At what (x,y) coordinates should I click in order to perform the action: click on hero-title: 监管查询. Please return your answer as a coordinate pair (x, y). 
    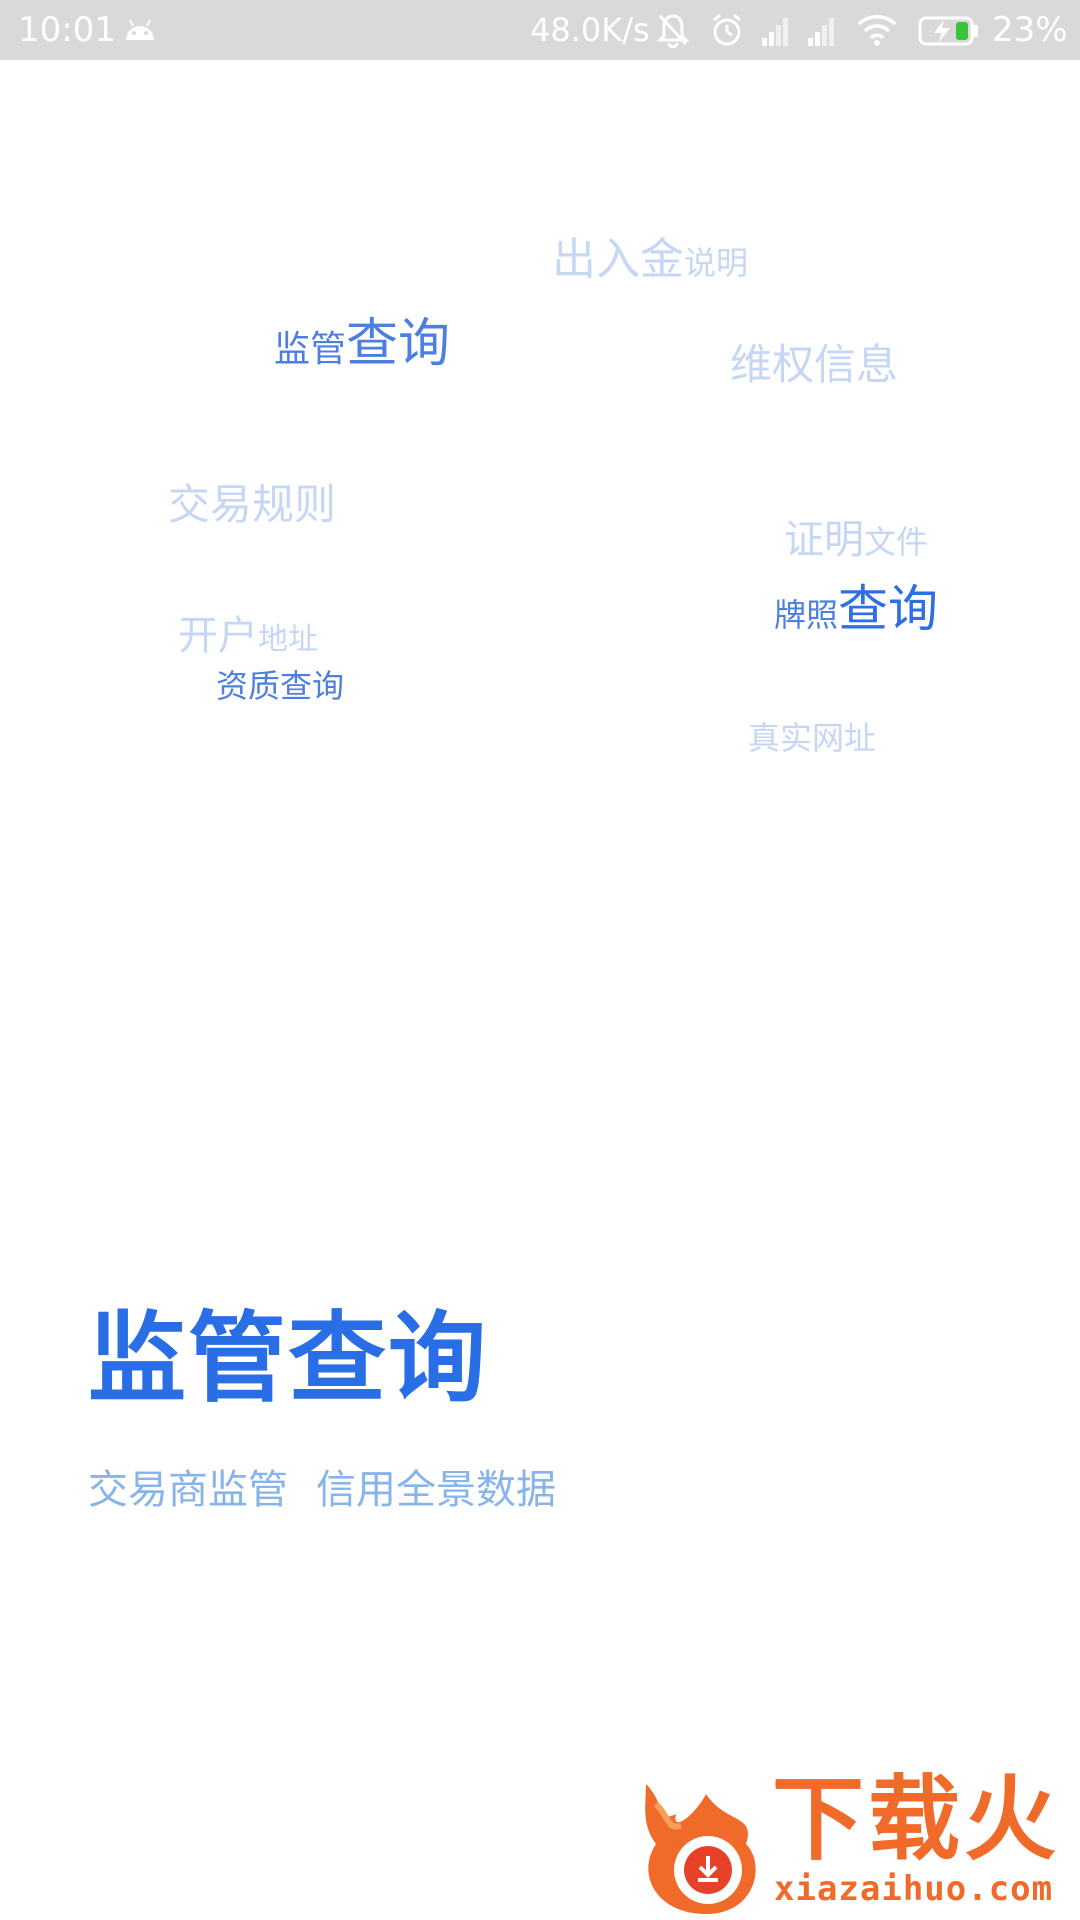
    Looking at the image, I should click on (288, 1359).